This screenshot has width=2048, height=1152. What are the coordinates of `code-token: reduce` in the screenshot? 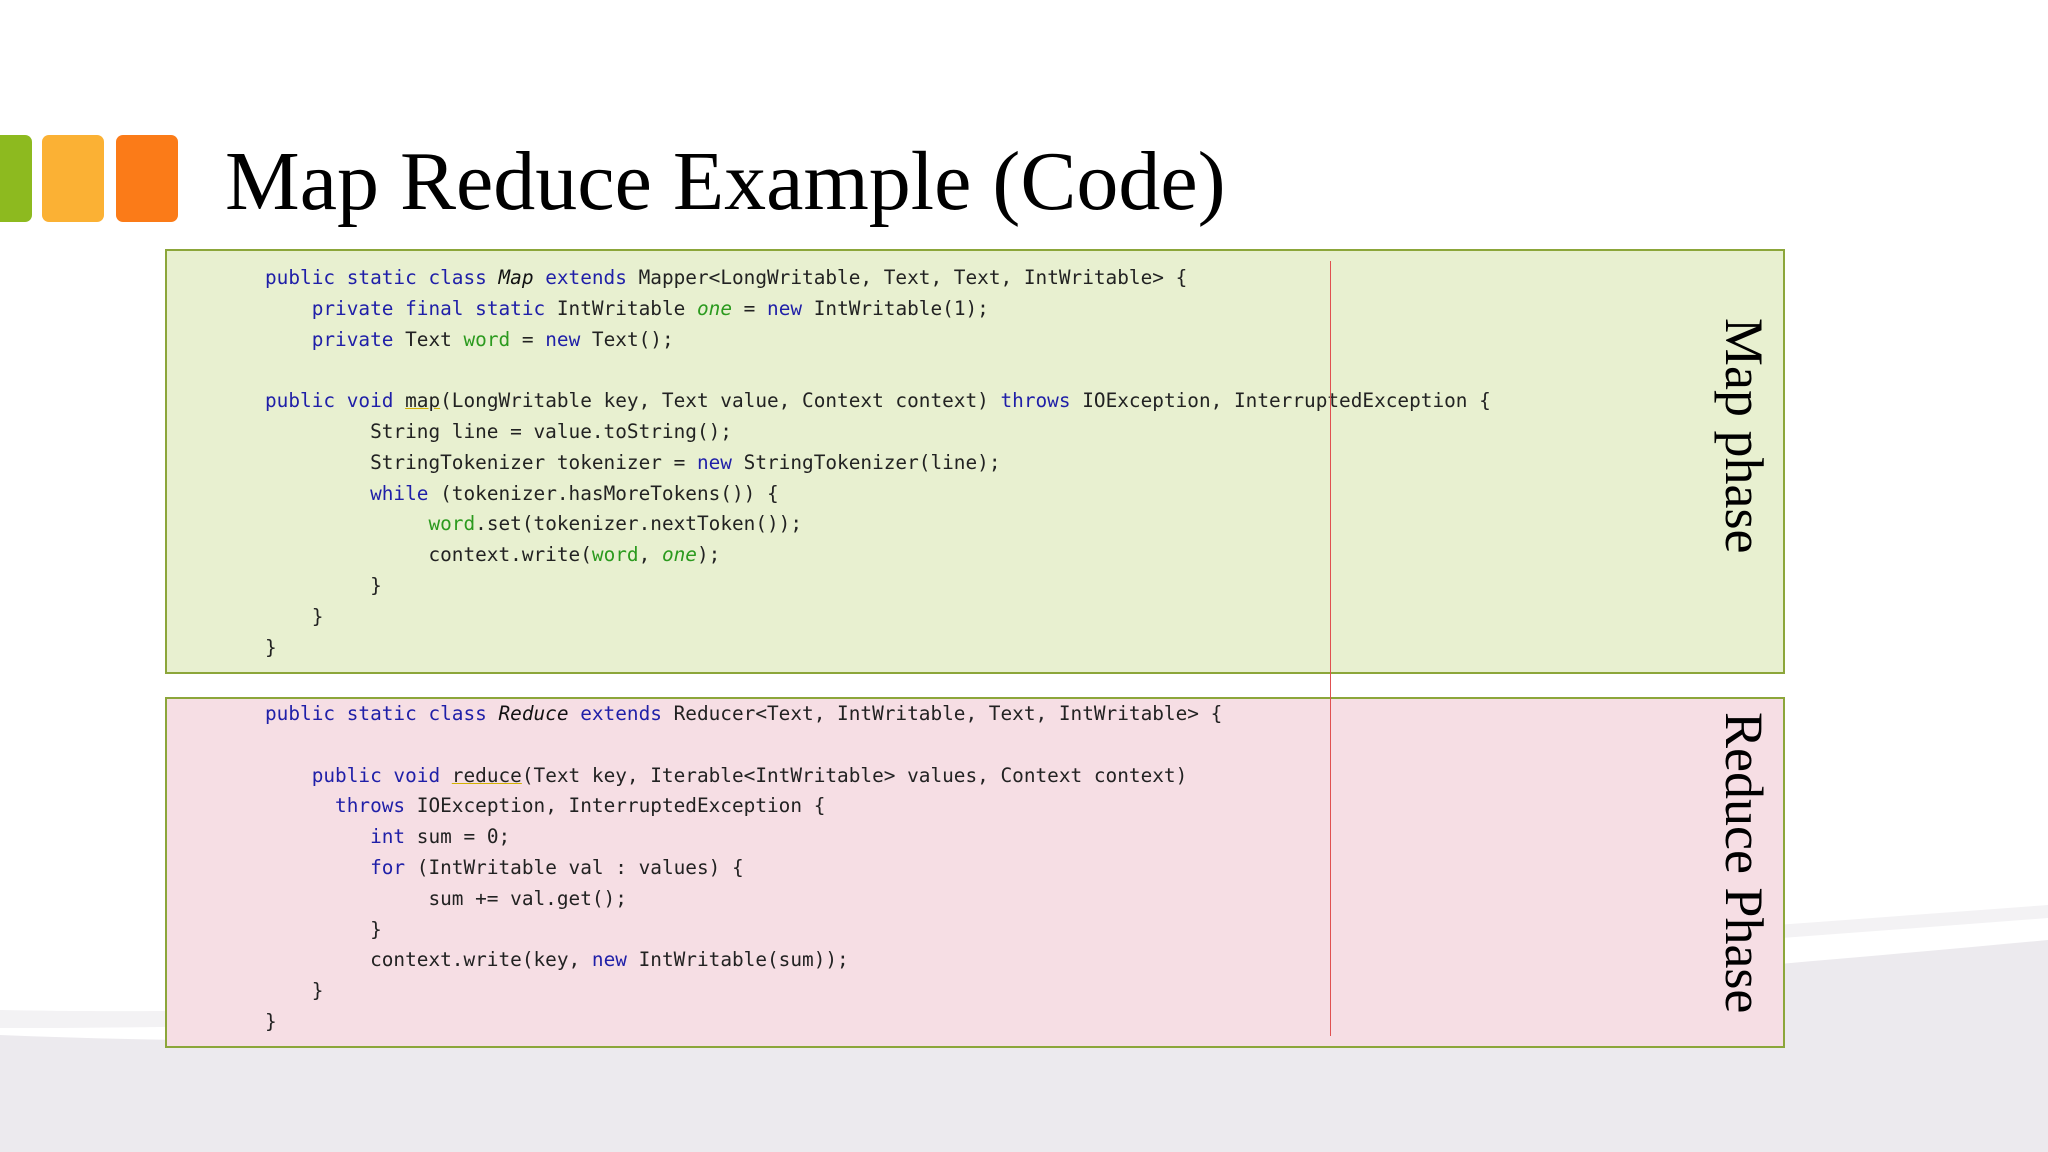 It's located at (486, 775).